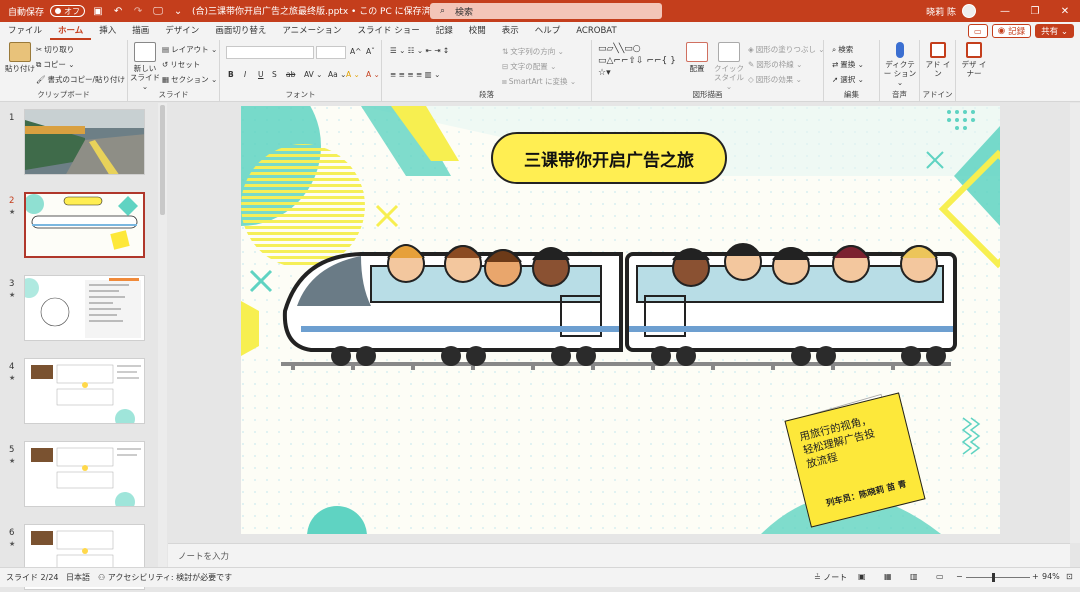  What do you see at coordinates (311, 31) in the screenshot?
I see `tab-animations: アニメーション` at bounding box center [311, 31].